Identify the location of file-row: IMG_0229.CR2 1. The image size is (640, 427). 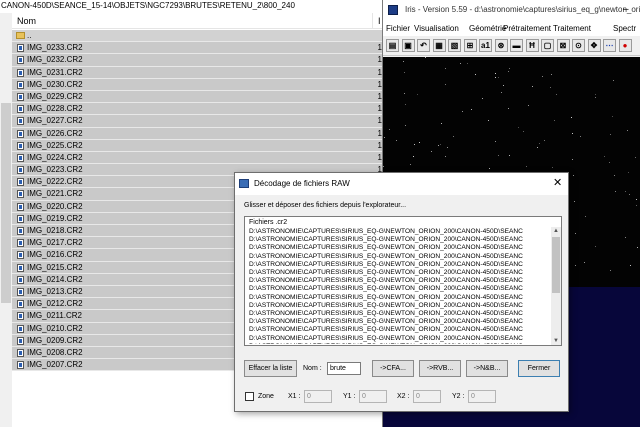
(198, 97).